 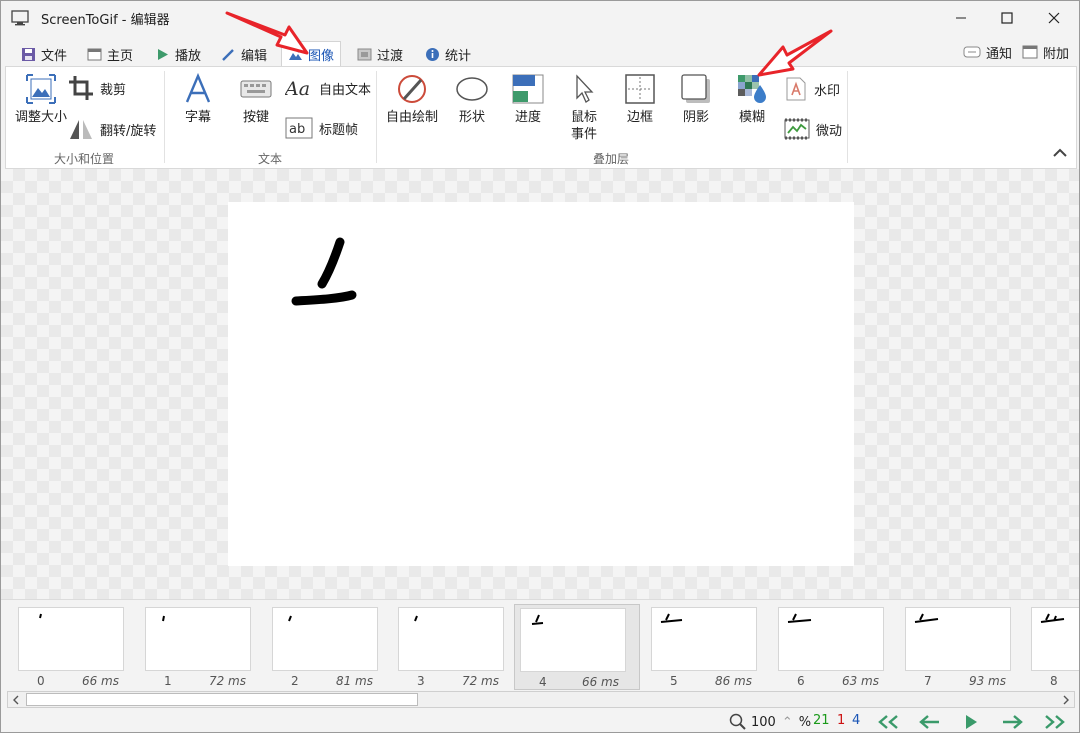 What do you see at coordinates (770, 722) in the screenshot?
I see `zoom-control: 100 ⌃ %` at bounding box center [770, 722].